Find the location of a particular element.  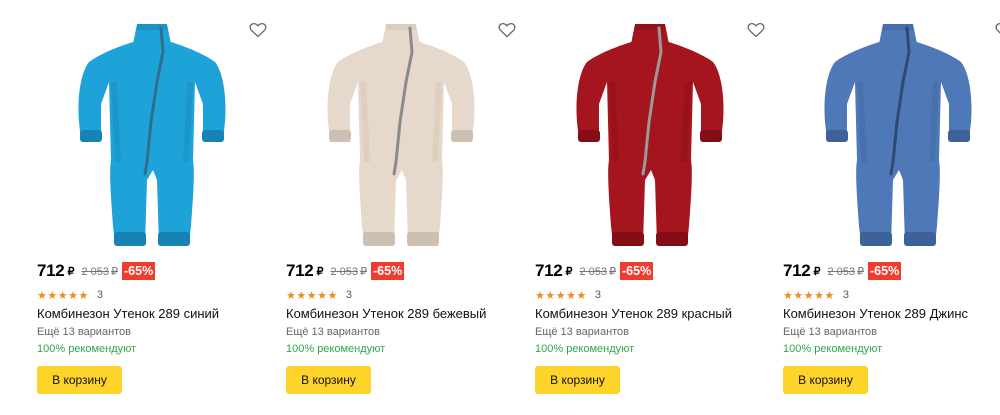

product-title-link: Комбинезон Утенок 289 Джинс is located at coordinates (875, 313).